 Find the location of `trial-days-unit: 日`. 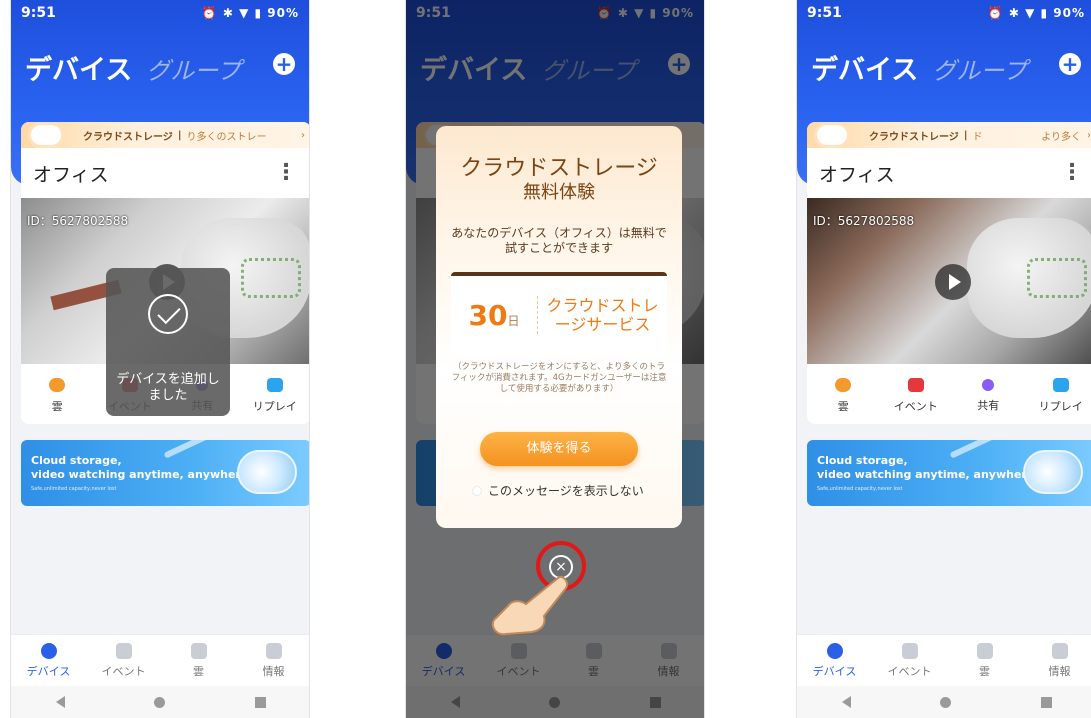

trial-days-unit: 日 is located at coordinates (513, 320).